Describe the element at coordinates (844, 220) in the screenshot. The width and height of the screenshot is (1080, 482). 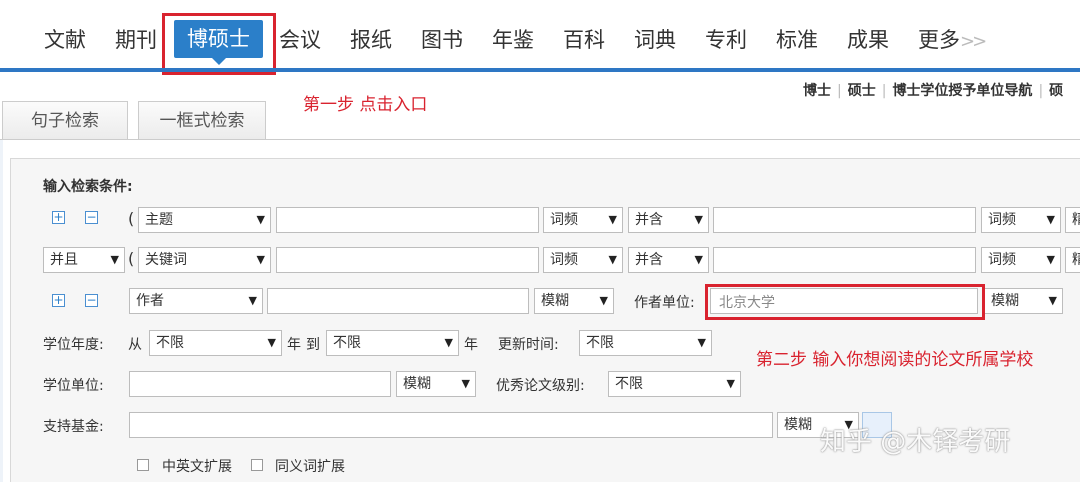
I see `keyword-input-1b` at that location.